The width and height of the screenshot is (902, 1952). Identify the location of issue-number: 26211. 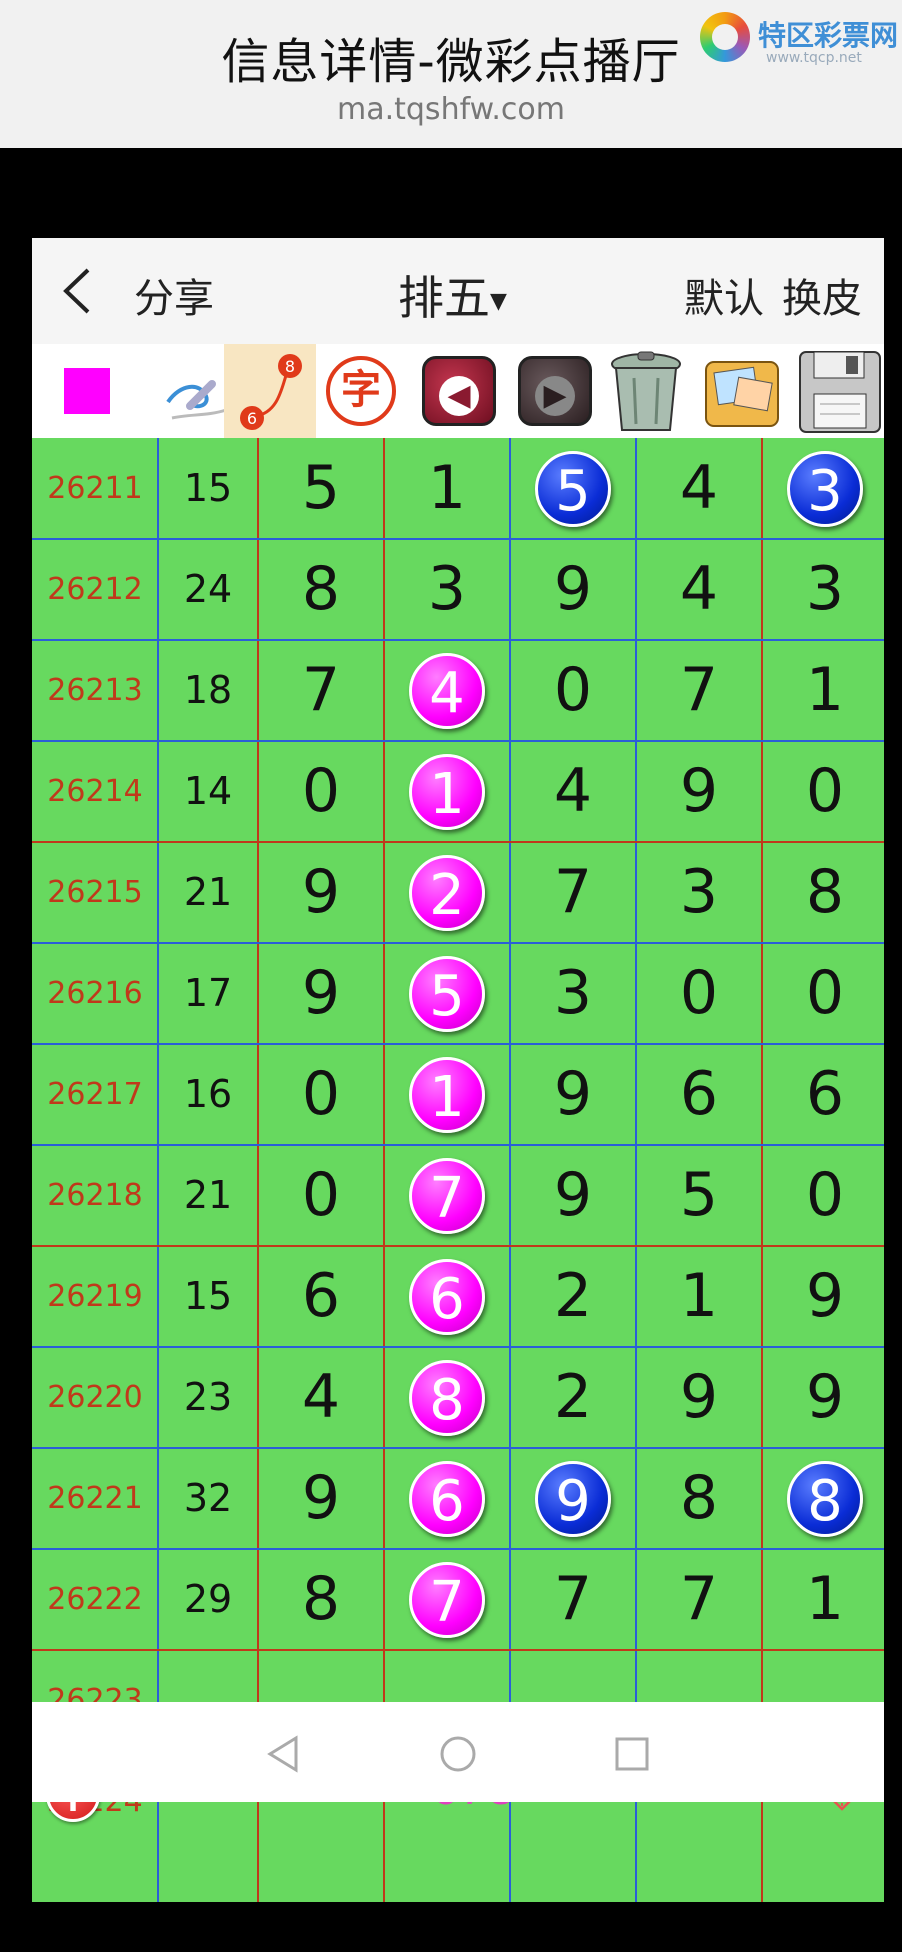
(95, 488).